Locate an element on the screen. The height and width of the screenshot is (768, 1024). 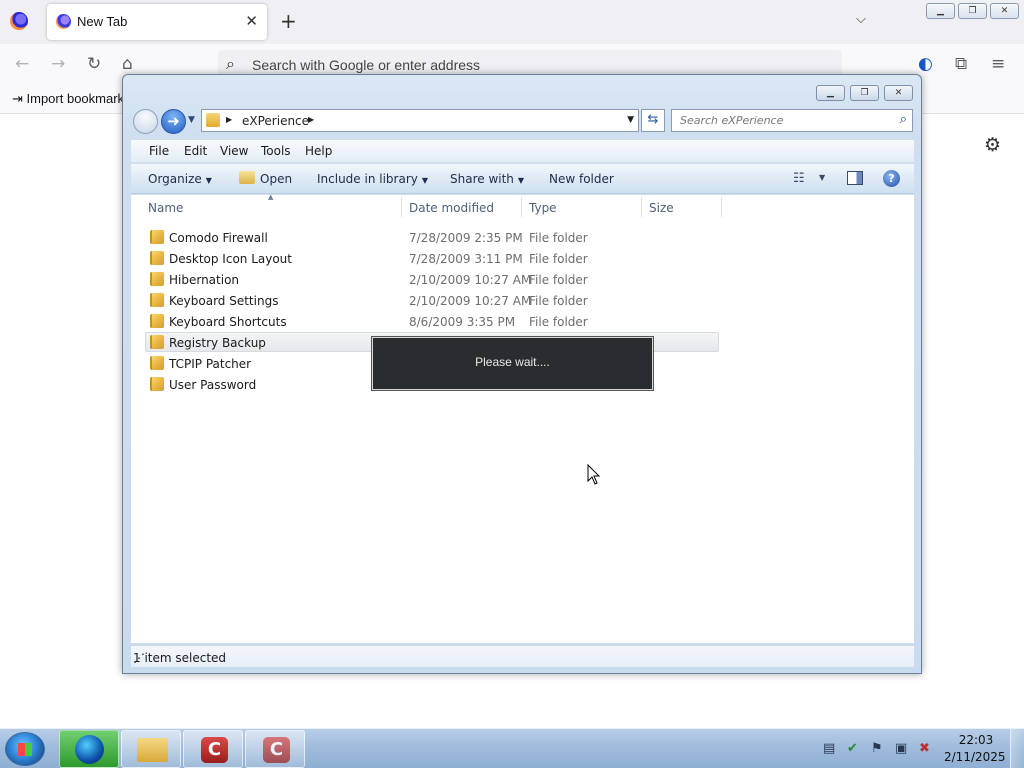
browser-close-button: ✕ is located at coordinates (1004, 11).